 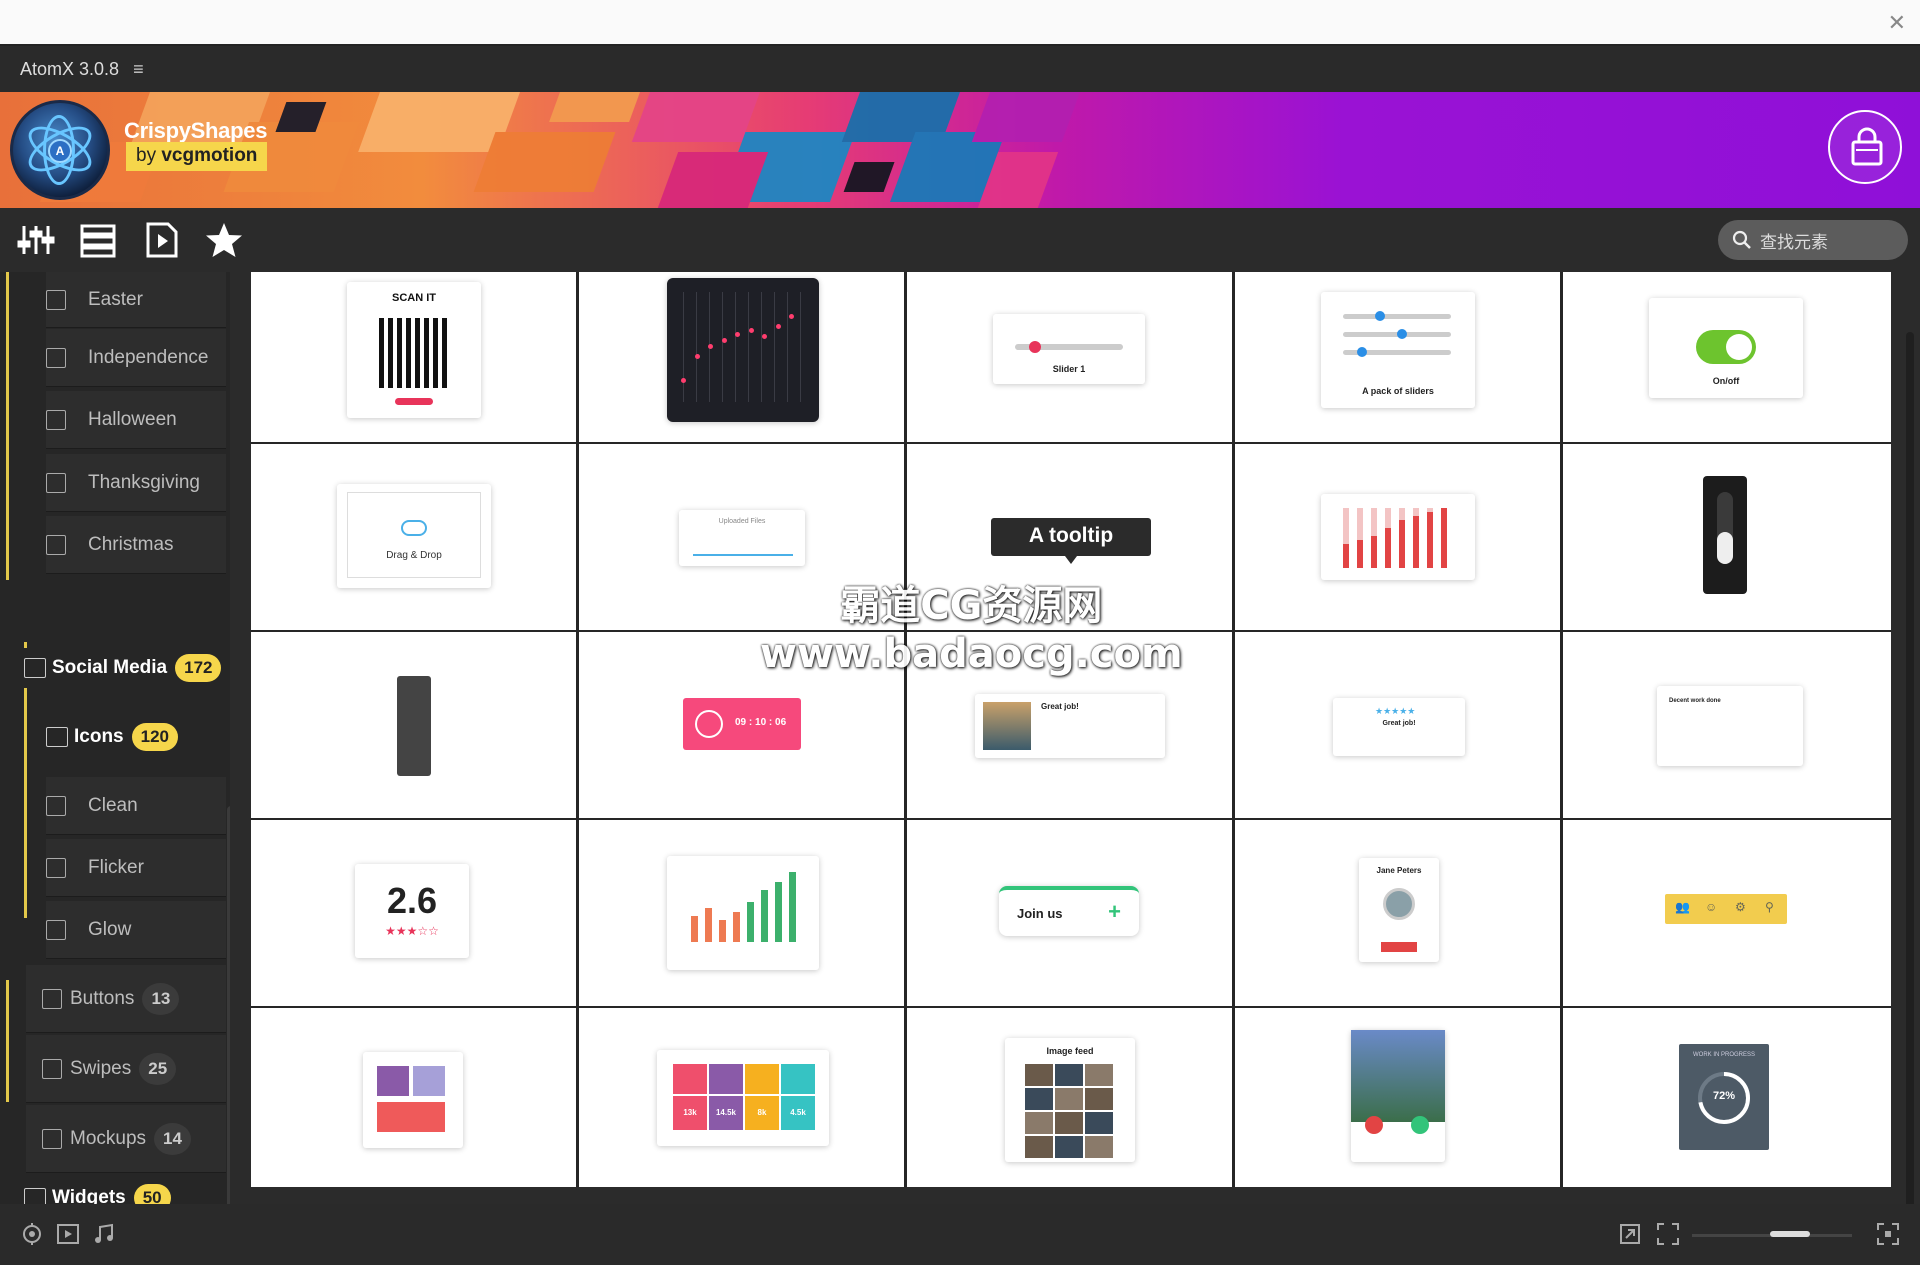 I want to click on social-tile, so click(x=762, y=1079).